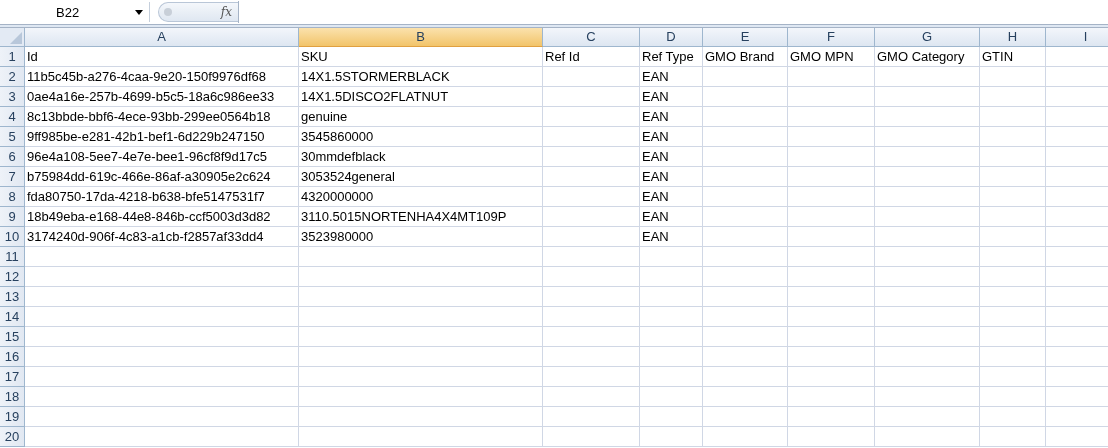  What do you see at coordinates (12, 157) in the screenshot?
I see `row-header: 6` at bounding box center [12, 157].